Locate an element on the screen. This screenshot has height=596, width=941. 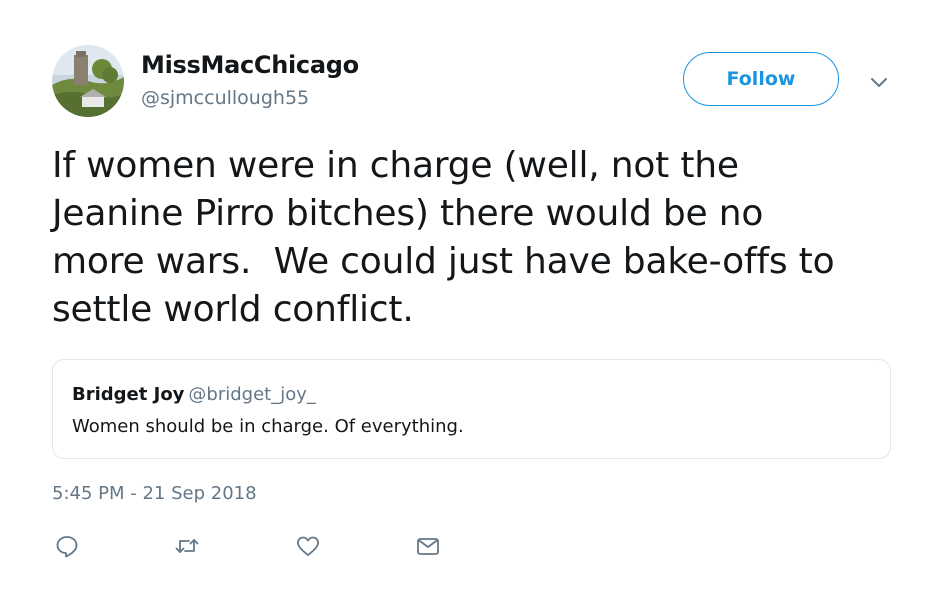
follow-button: Follow is located at coordinates (761, 79).